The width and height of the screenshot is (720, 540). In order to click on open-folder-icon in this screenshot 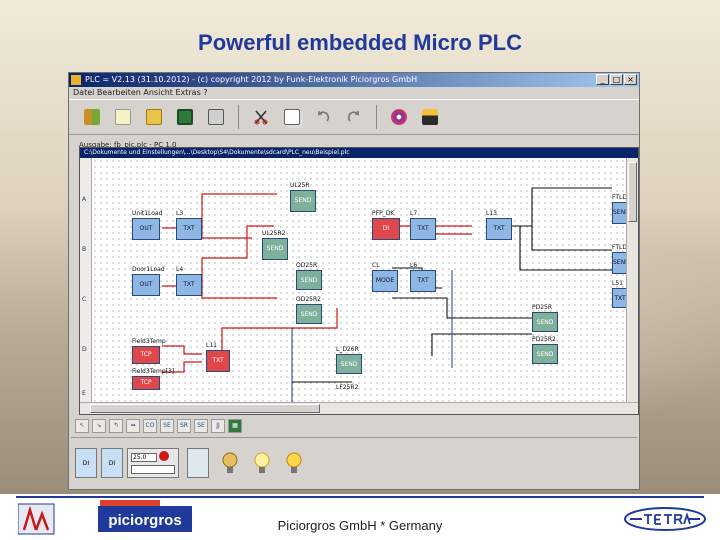, I will do `click(154, 117)`.